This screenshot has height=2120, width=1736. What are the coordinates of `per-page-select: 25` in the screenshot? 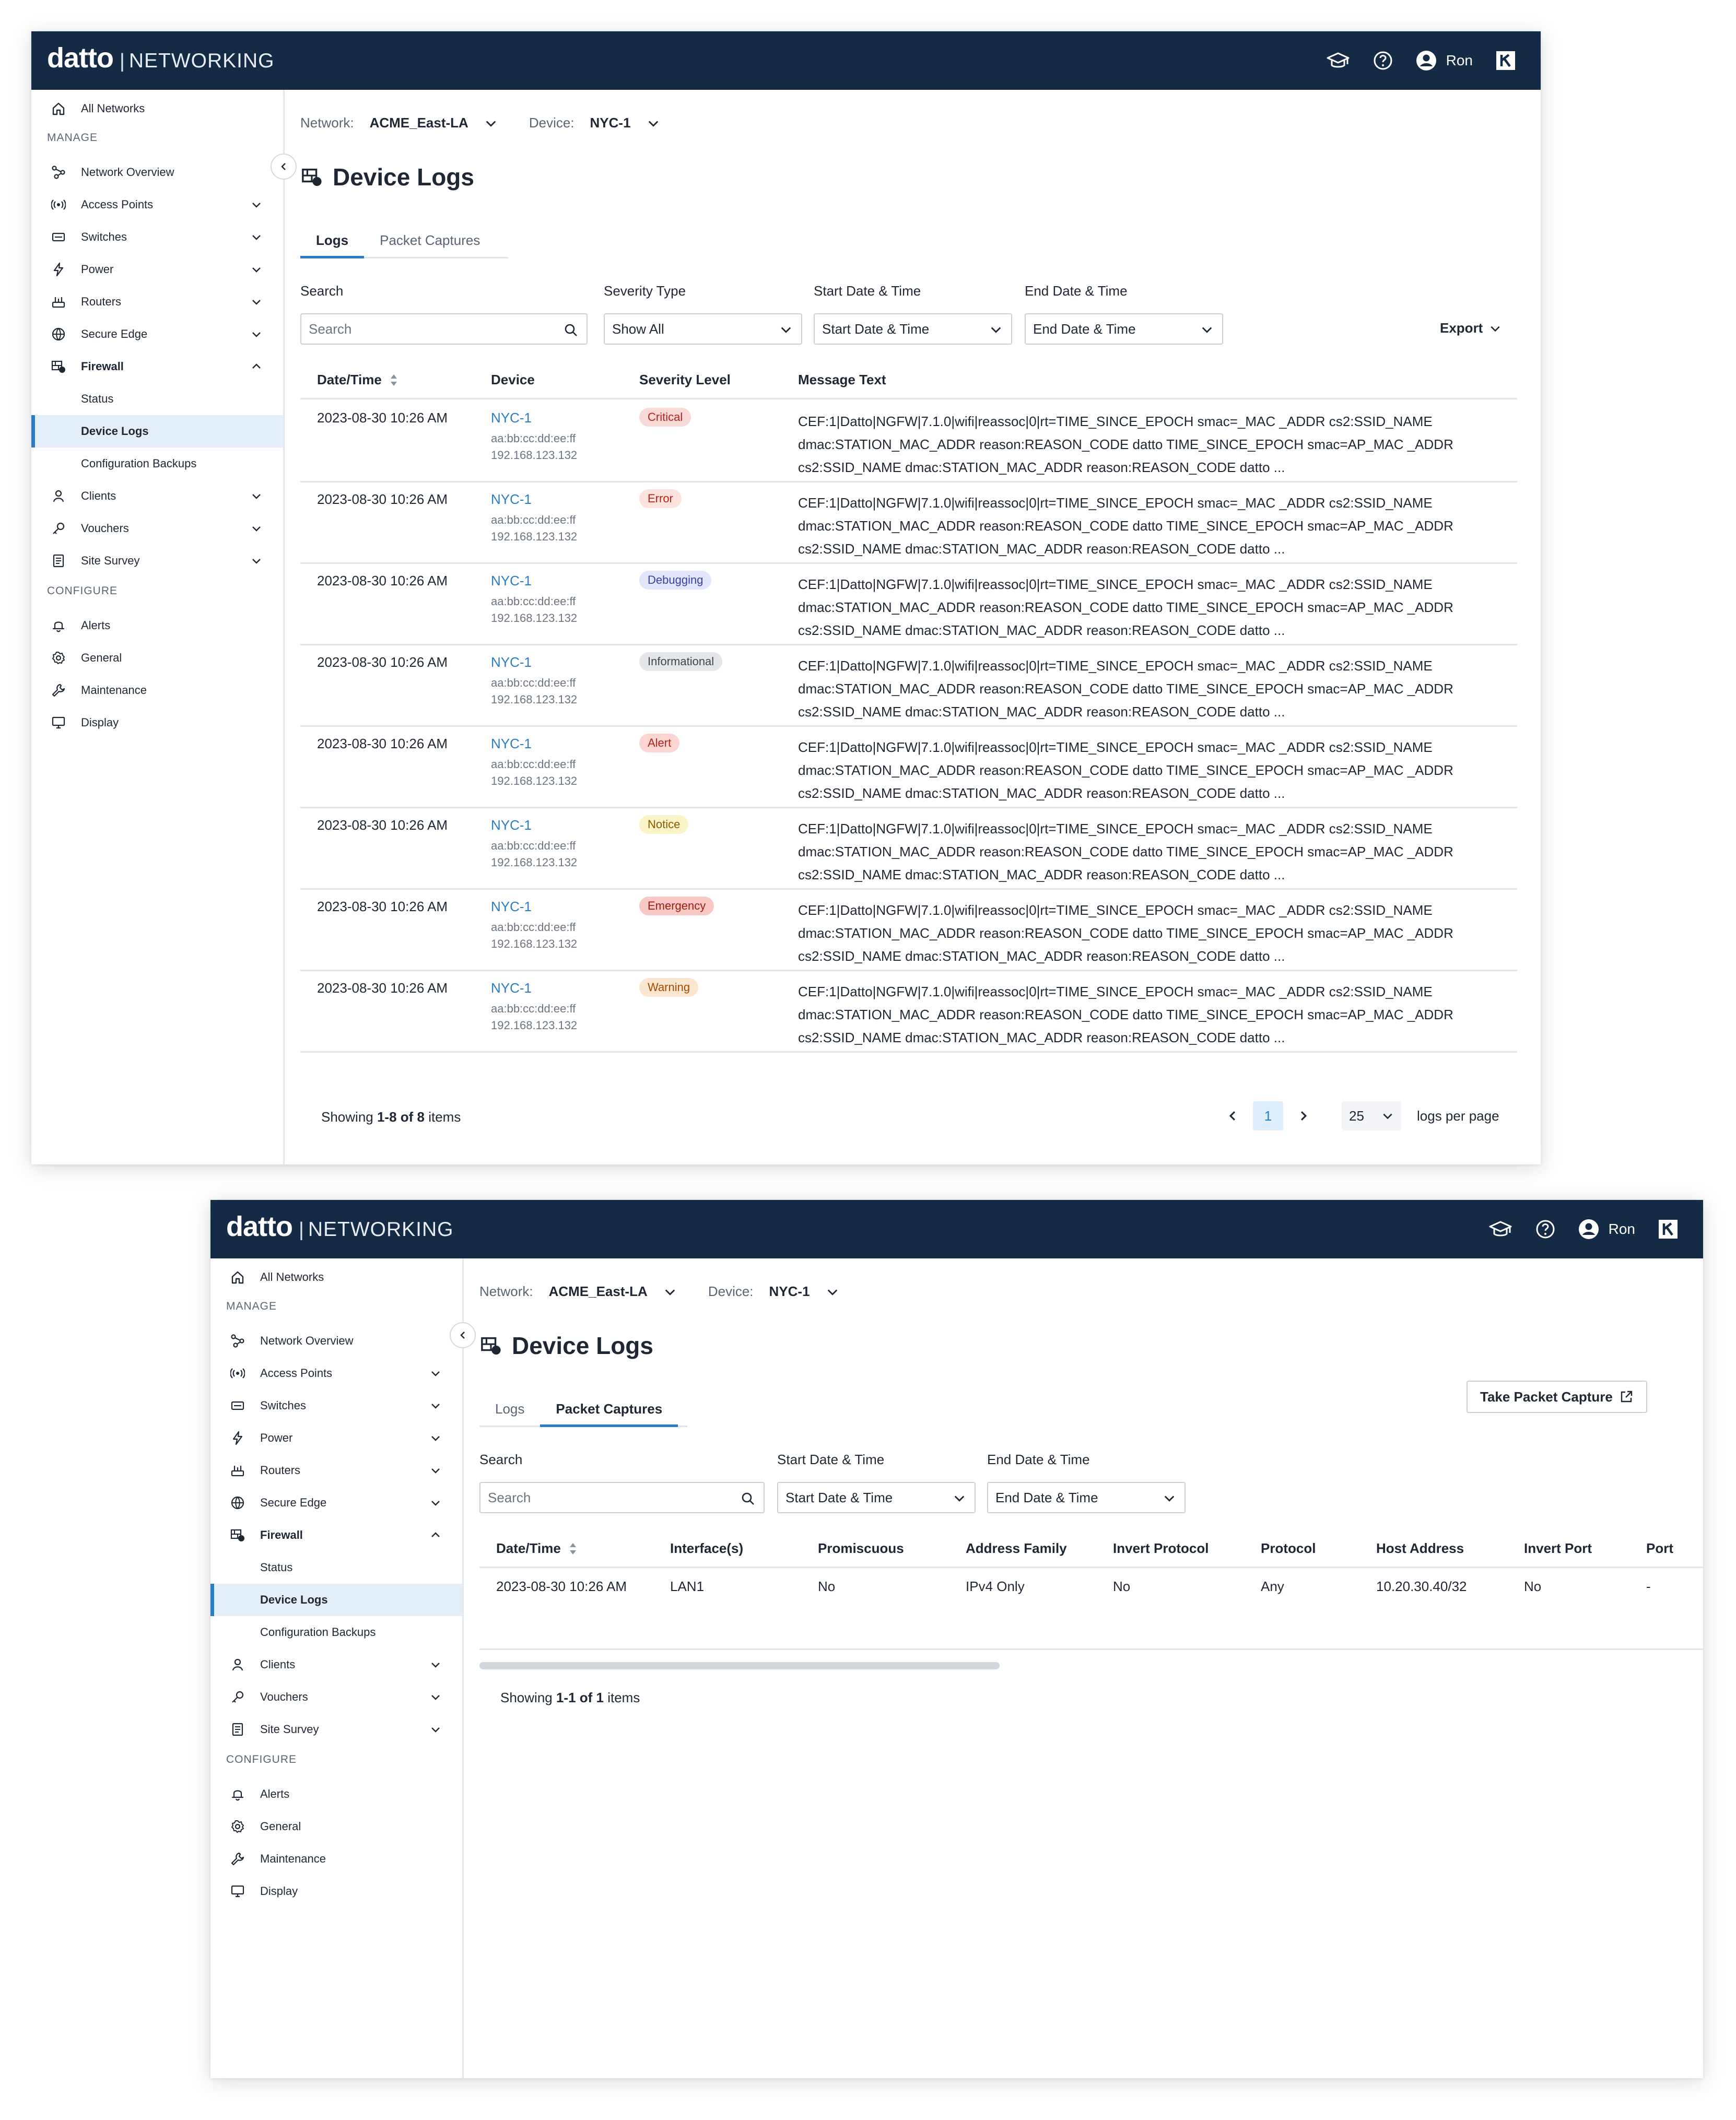 It's located at (1371, 1115).